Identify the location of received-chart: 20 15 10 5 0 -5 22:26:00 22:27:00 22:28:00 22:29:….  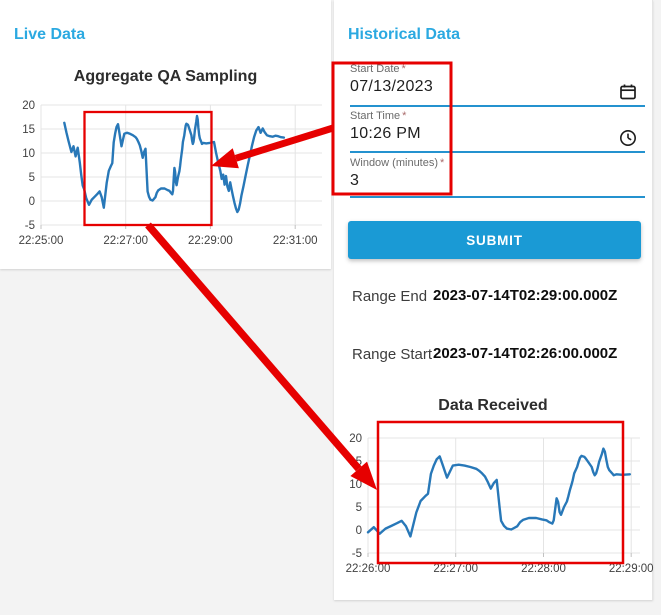
(500, 504).